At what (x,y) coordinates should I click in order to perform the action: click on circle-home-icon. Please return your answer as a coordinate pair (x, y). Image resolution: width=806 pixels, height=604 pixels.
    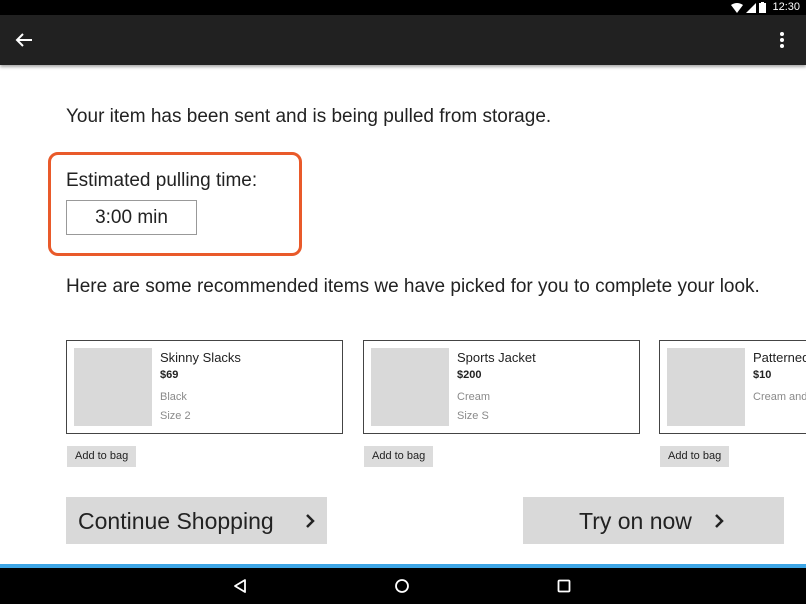
    Looking at the image, I should click on (402, 586).